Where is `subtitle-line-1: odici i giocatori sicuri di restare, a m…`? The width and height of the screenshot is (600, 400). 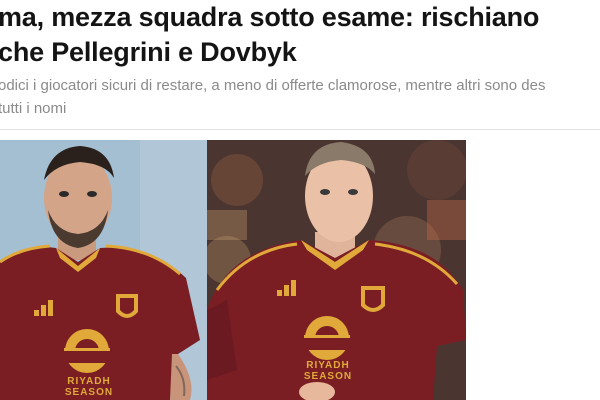
subtitle-line-1: odici i giocatori sicuri di restare, a m… is located at coordinates (273, 85).